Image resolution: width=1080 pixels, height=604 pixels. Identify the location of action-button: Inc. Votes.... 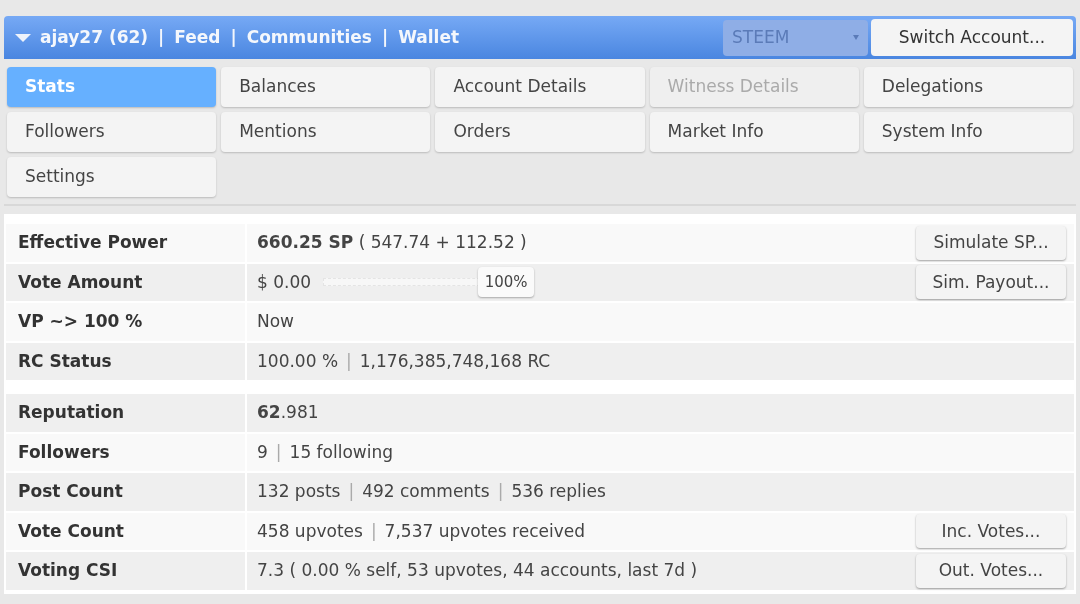
(991, 531).